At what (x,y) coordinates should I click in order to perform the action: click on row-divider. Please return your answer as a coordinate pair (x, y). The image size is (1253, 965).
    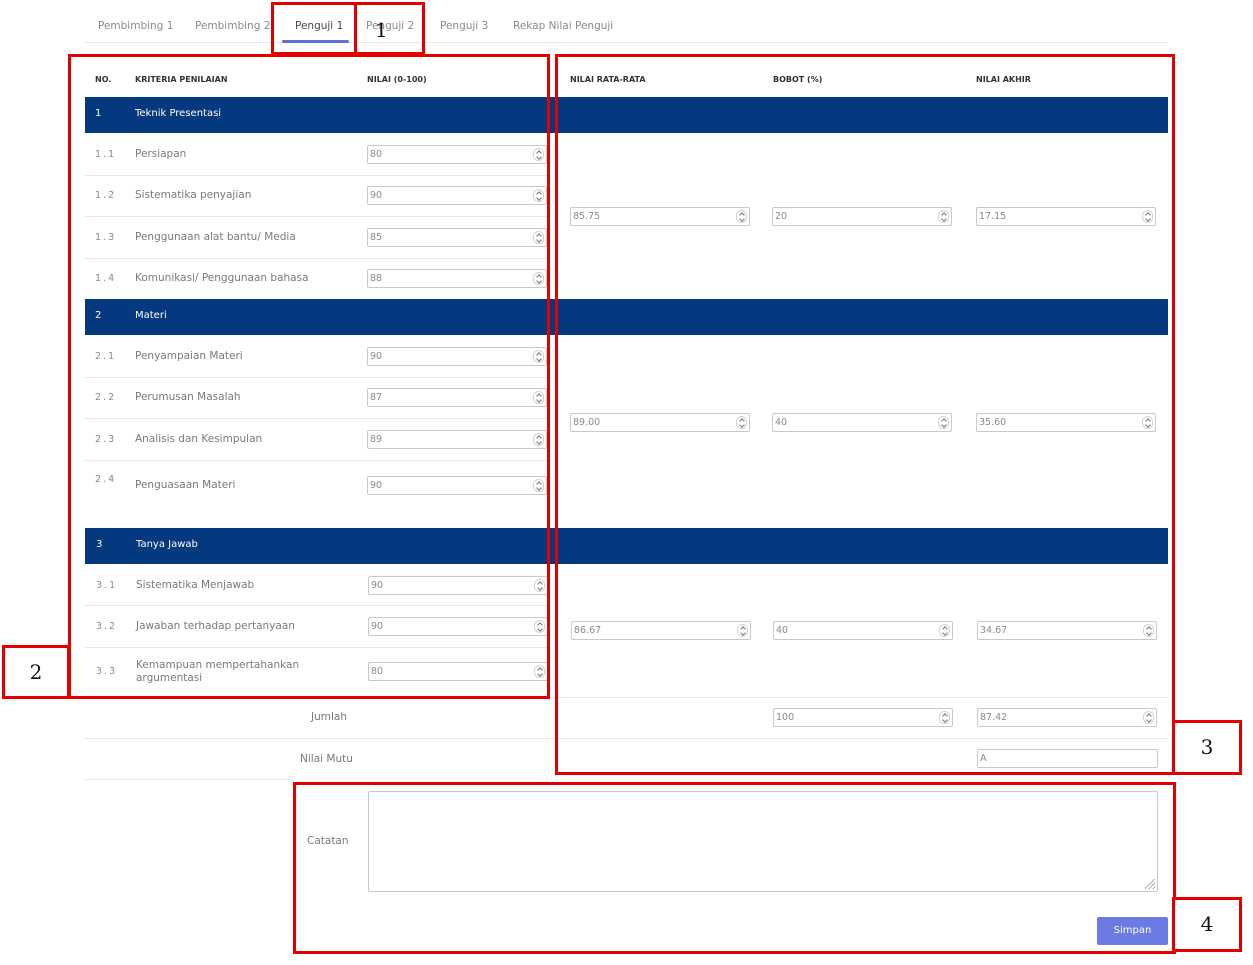
    Looking at the image, I should click on (187, 779).